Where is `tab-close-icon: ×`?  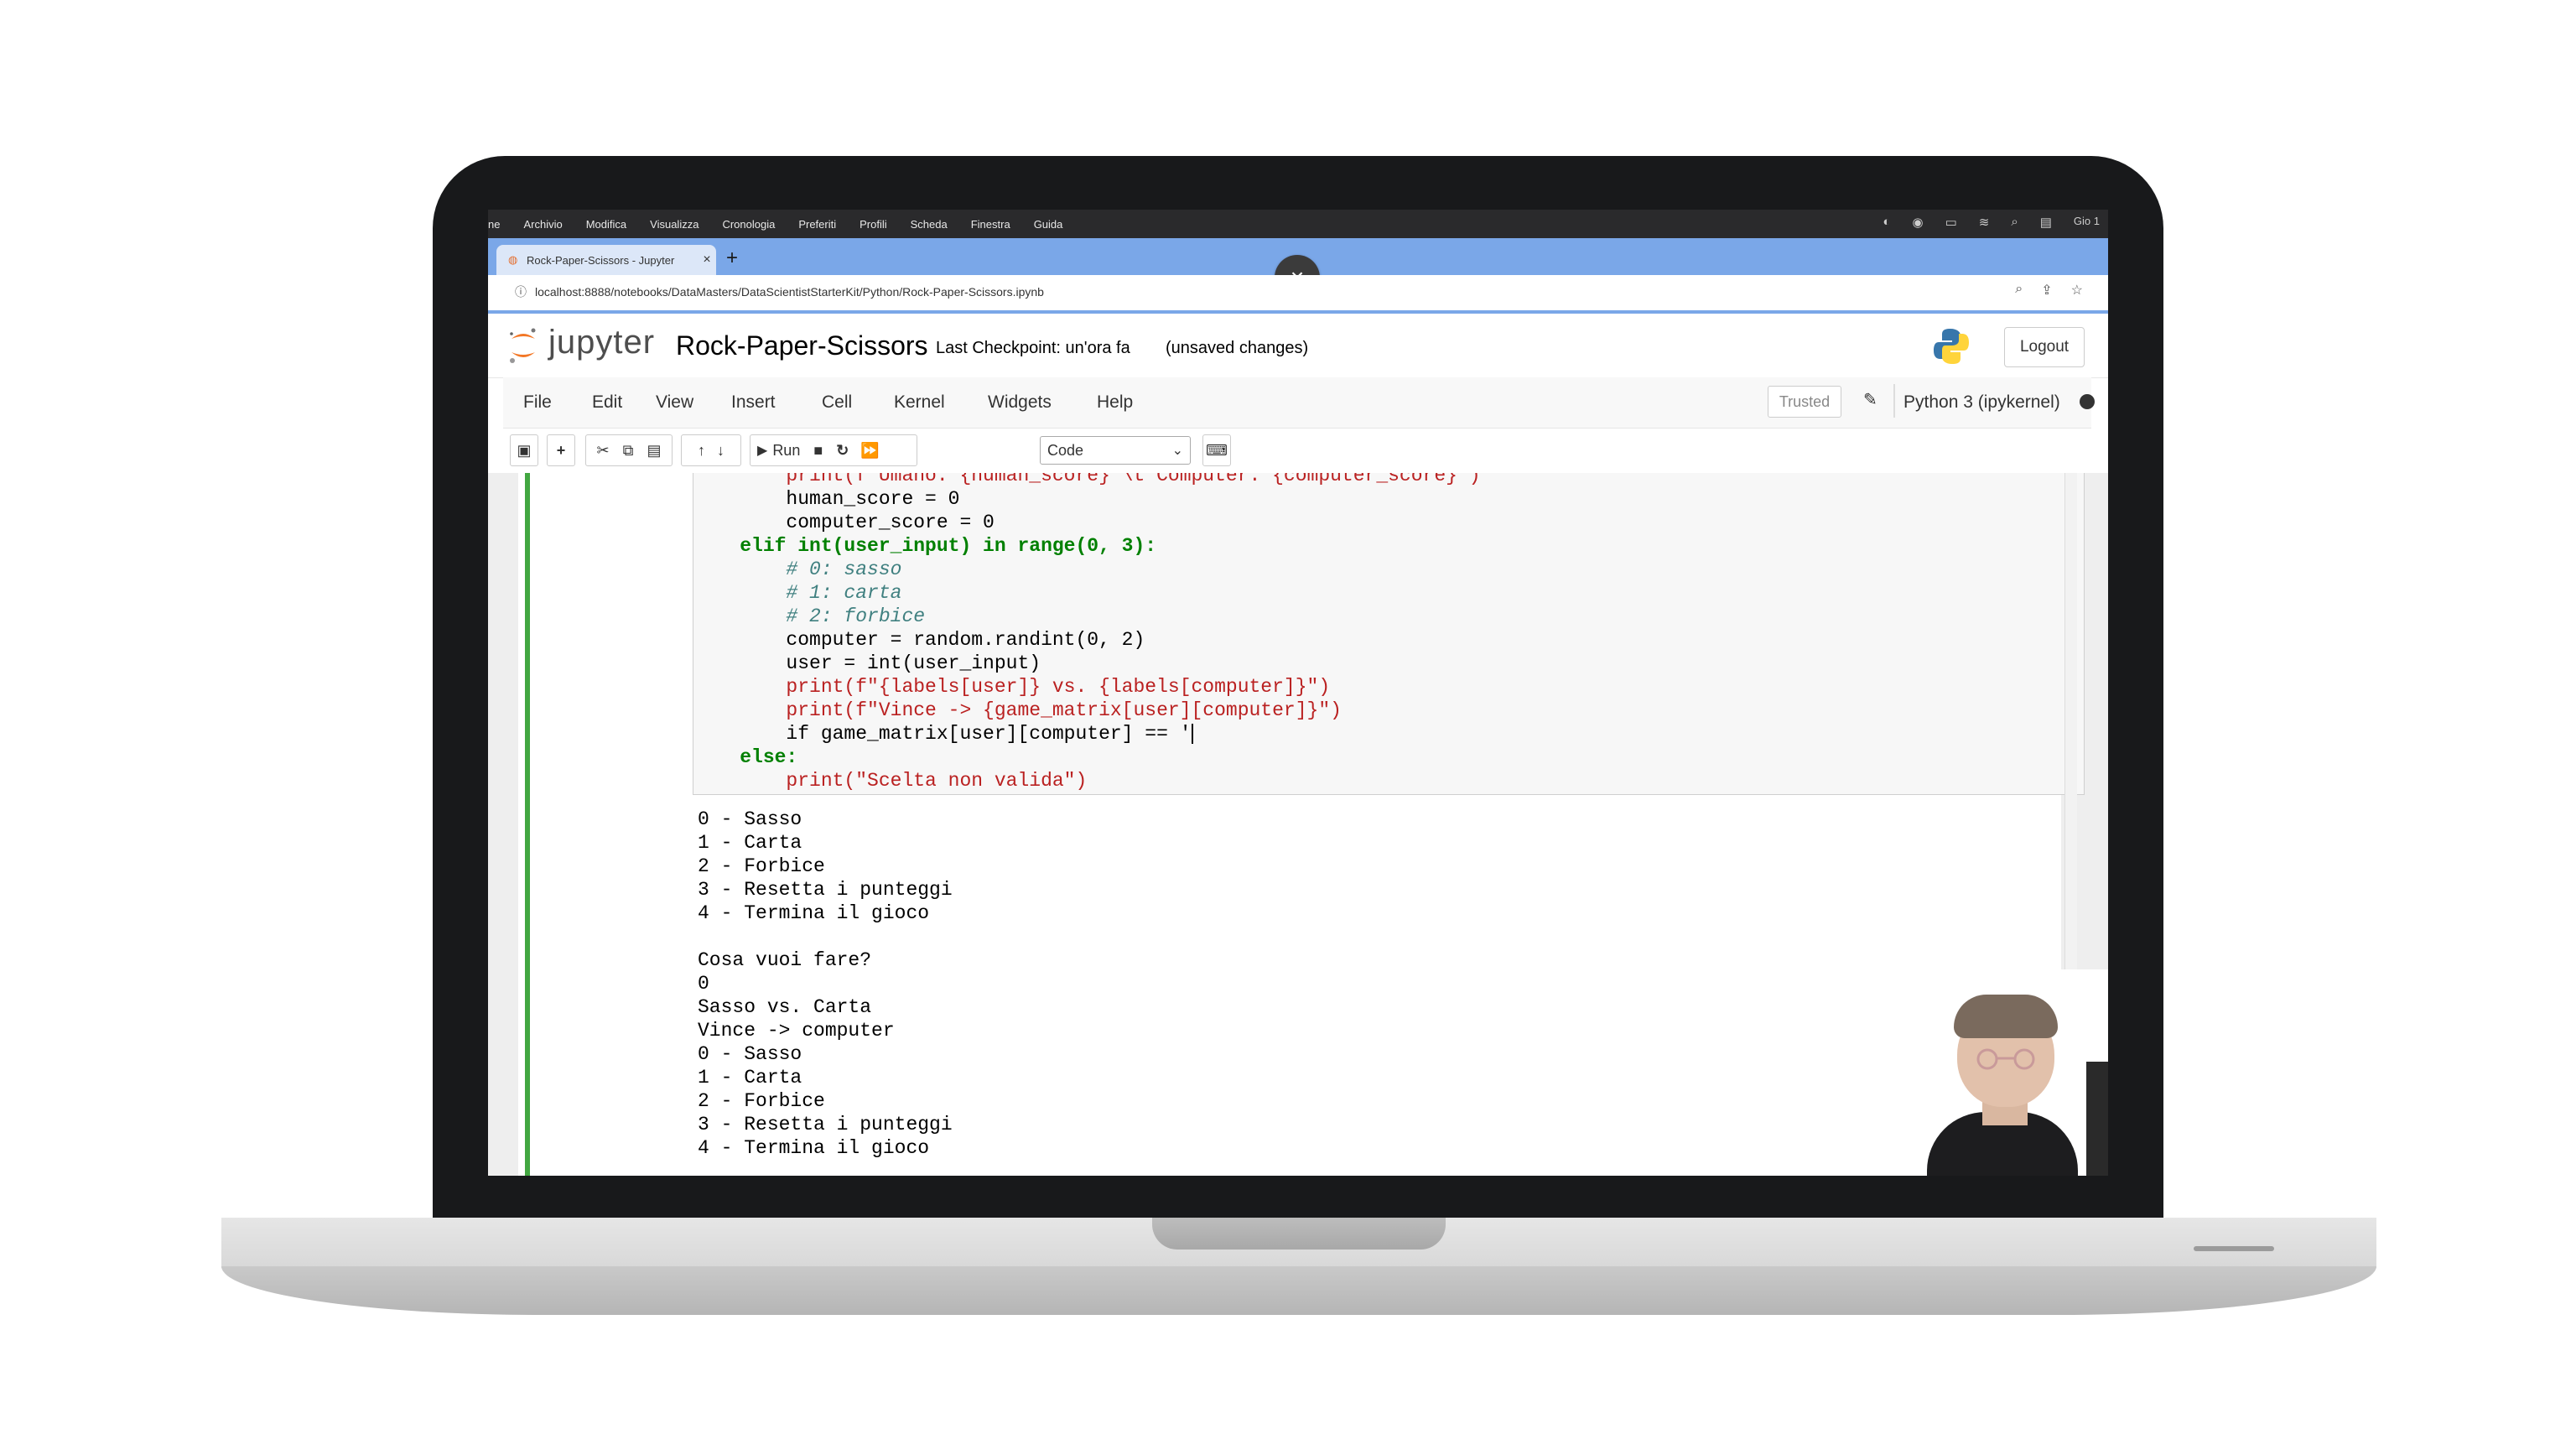 tab-close-icon: × is located at coordinates (707, 260).